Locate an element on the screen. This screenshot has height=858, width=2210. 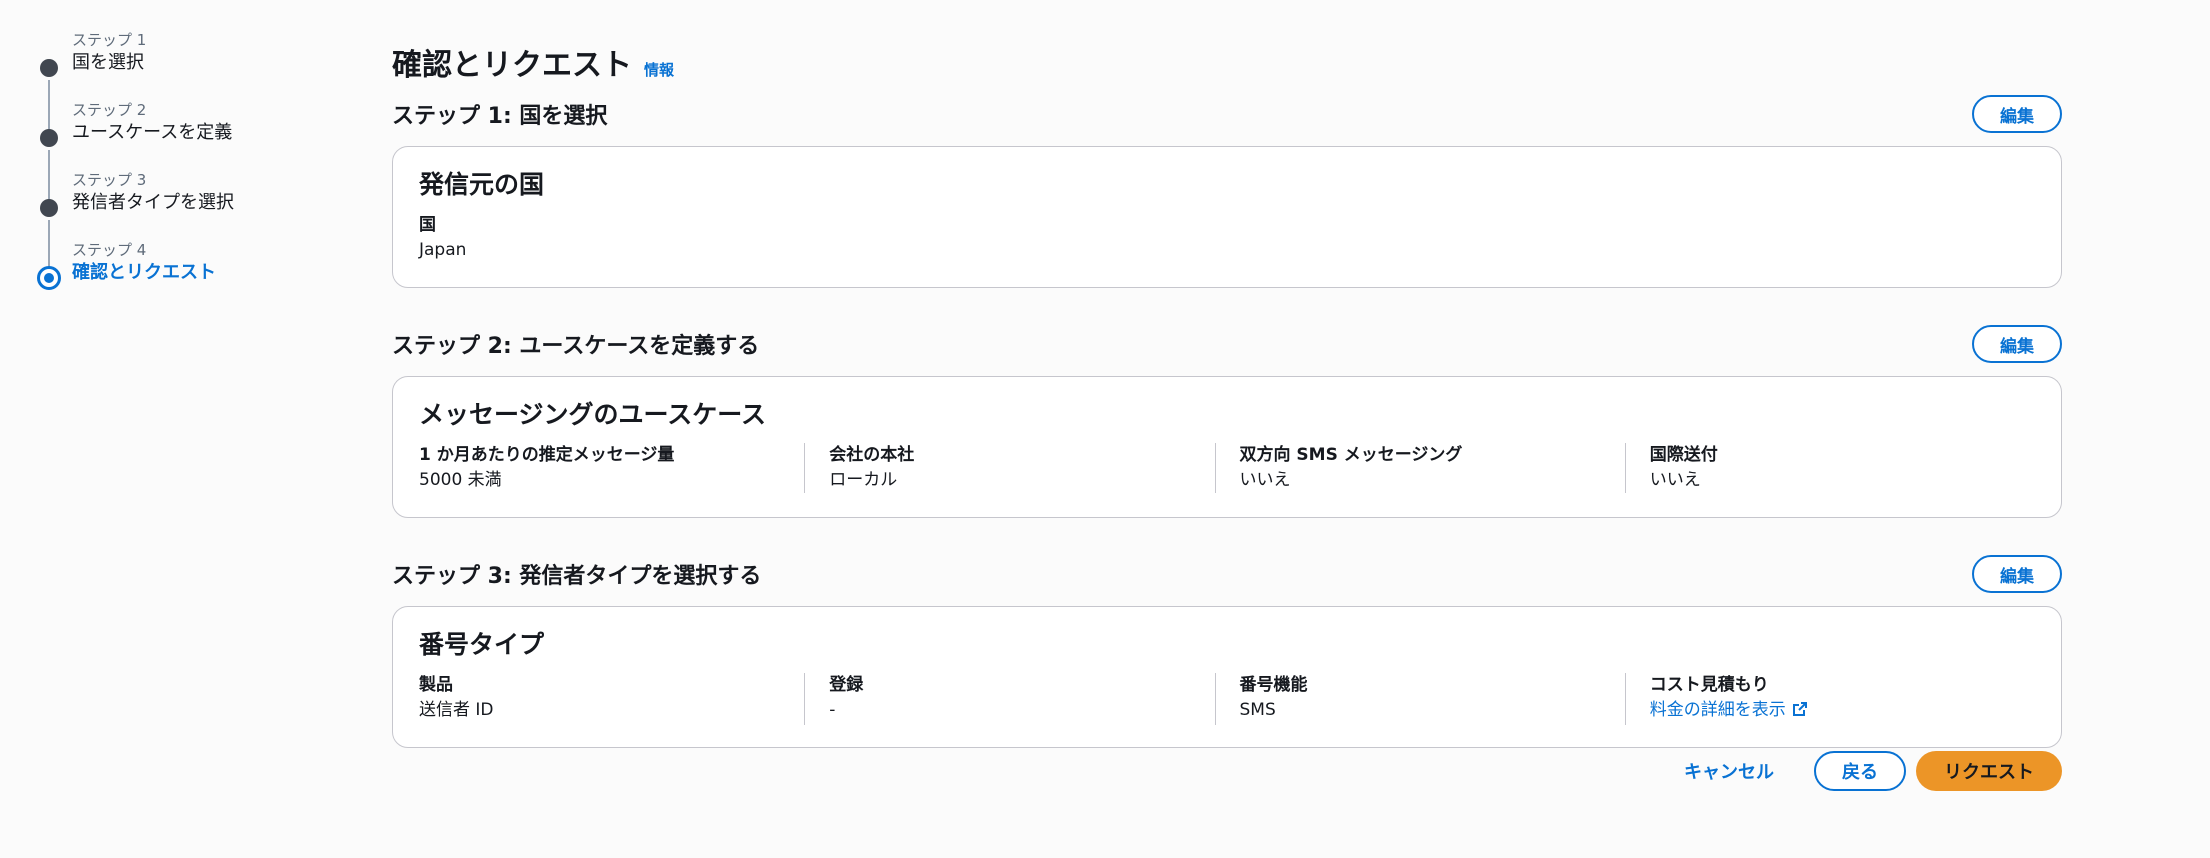
back-button: 戻る is located at coordinates (1860, 771).